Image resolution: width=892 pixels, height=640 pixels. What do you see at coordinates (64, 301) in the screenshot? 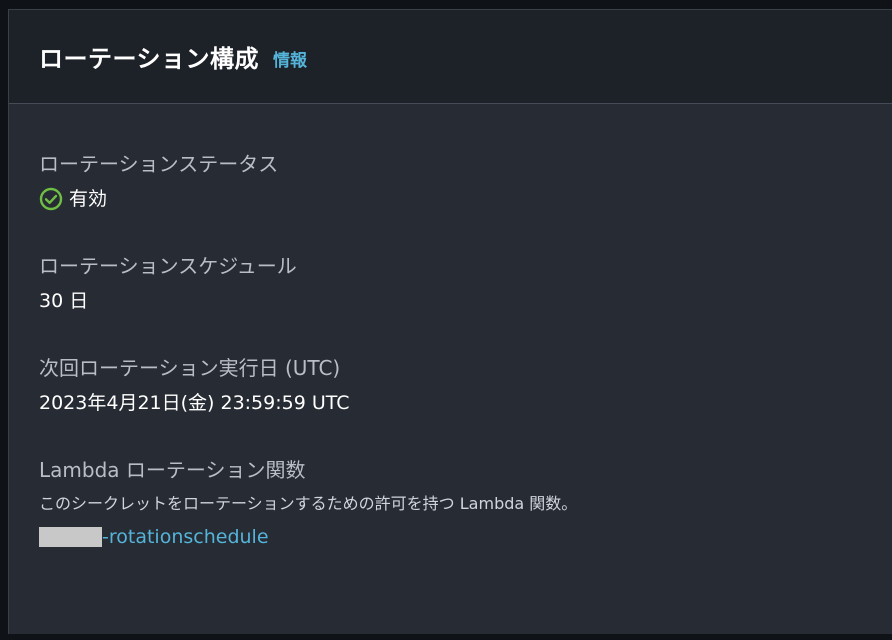
I see `rotation-schedule-value: 30 日` at bounding box center [64, 301].